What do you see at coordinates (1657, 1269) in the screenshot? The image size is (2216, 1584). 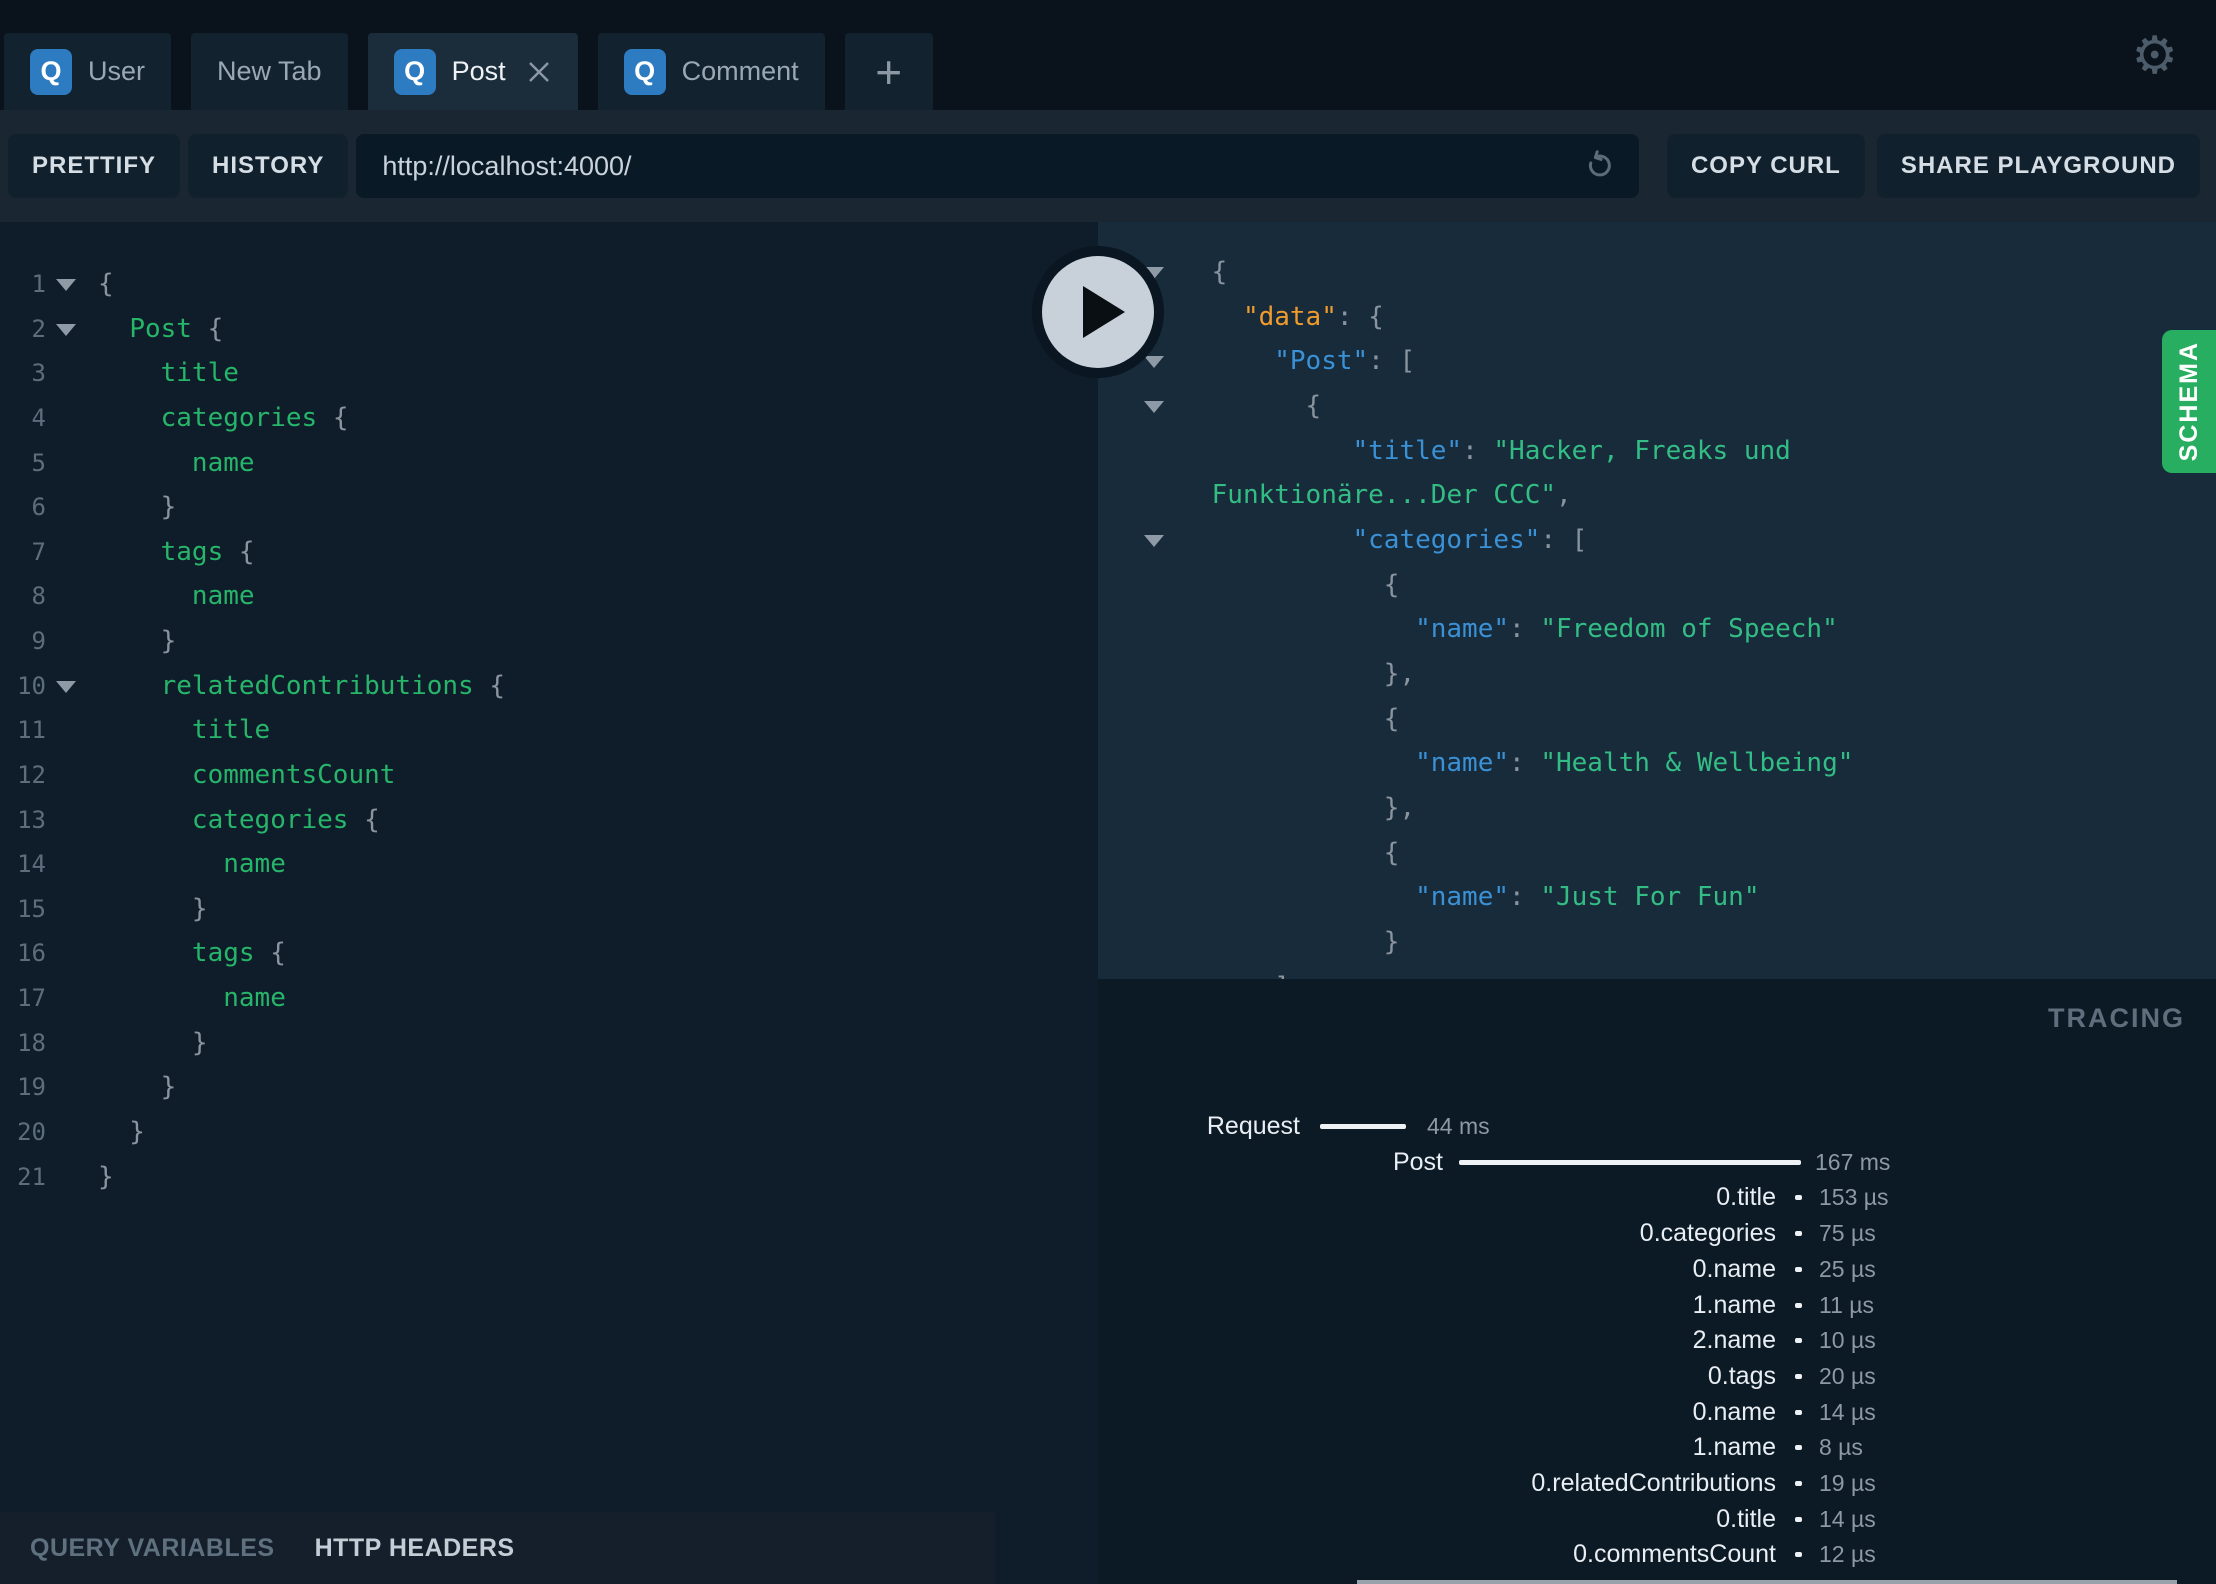 I see `tracing-row: 0.name 25 µs` at bounding box center [1657, 1269].